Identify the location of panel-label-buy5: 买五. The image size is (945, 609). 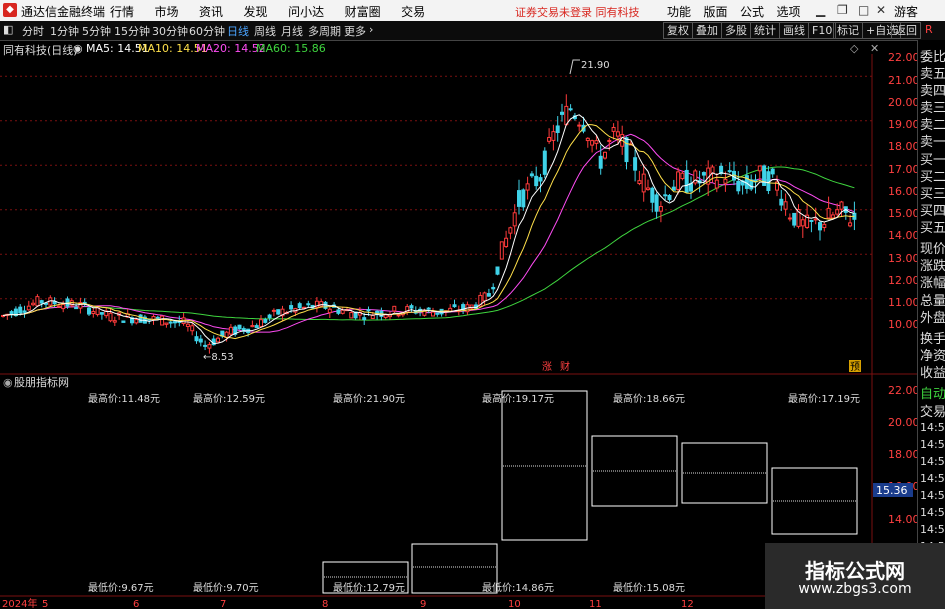
(932, 226).